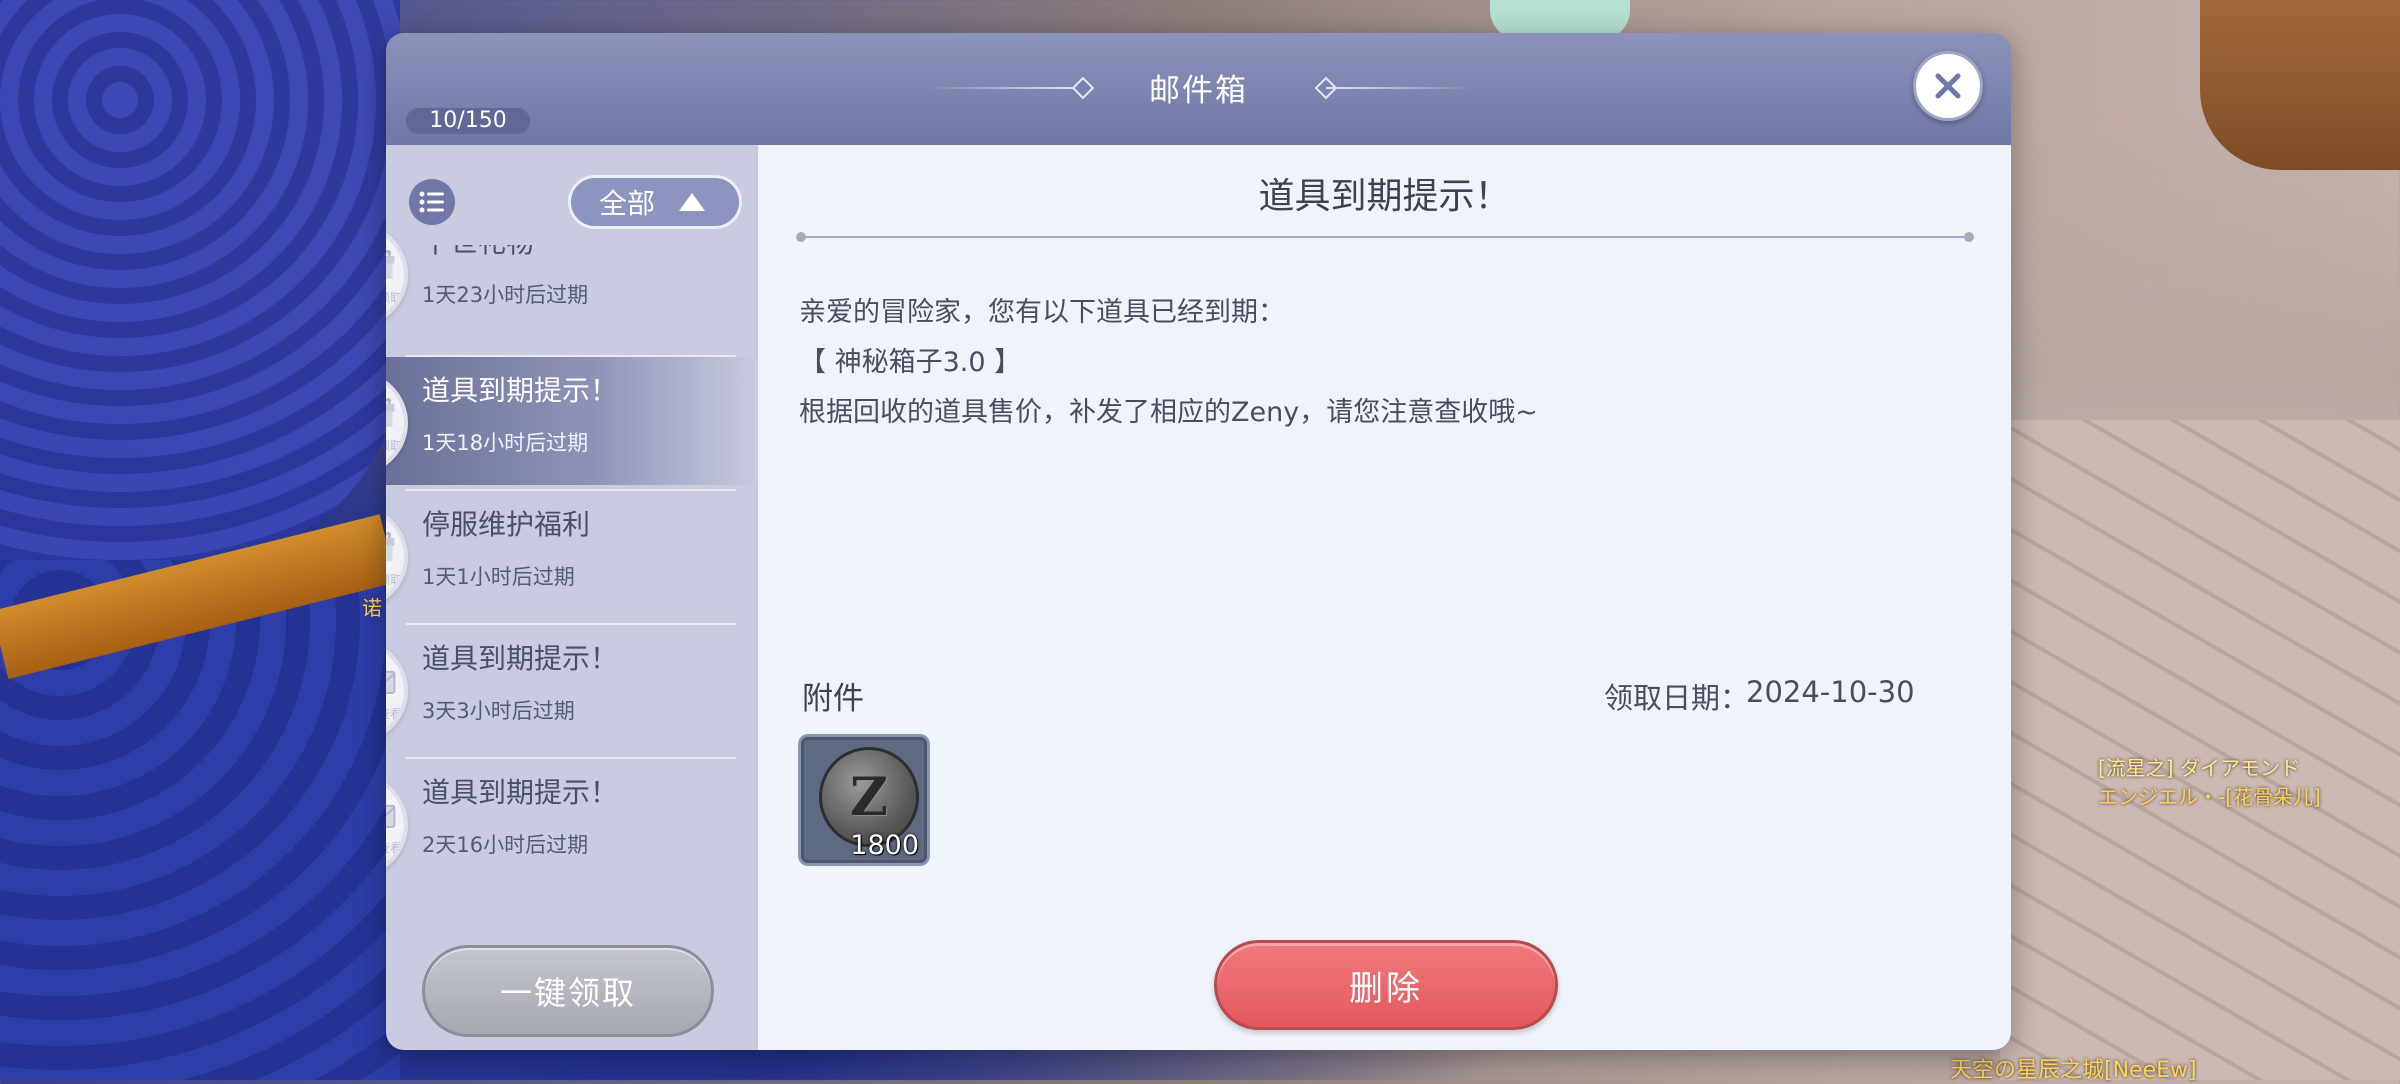  Describe the element at coordinates (1830, 692) in the screenshot. I see `claim-date-value: 2024-10-30` at that location.